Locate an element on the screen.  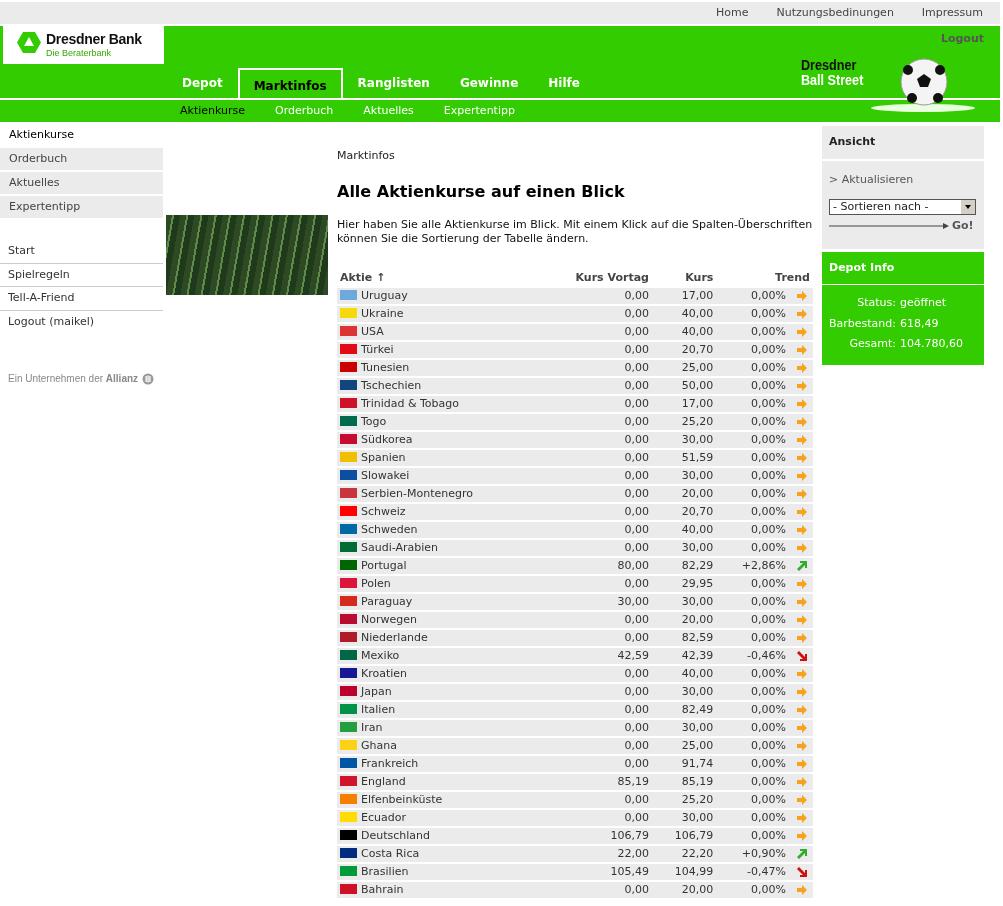
stock-name: Mexiko is located at coordinates (380, 656).